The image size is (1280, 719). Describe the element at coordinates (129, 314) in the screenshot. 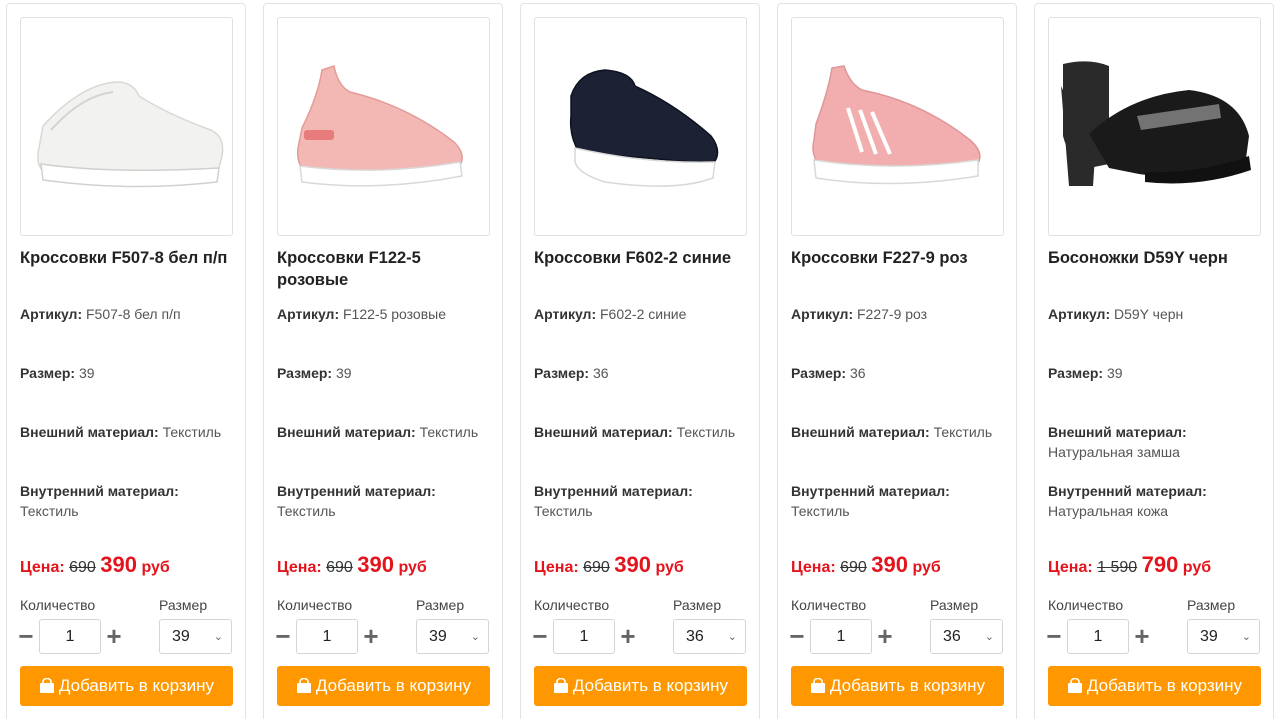

I see `article-row: Артикул: F507-8 бел п/п` at that location.